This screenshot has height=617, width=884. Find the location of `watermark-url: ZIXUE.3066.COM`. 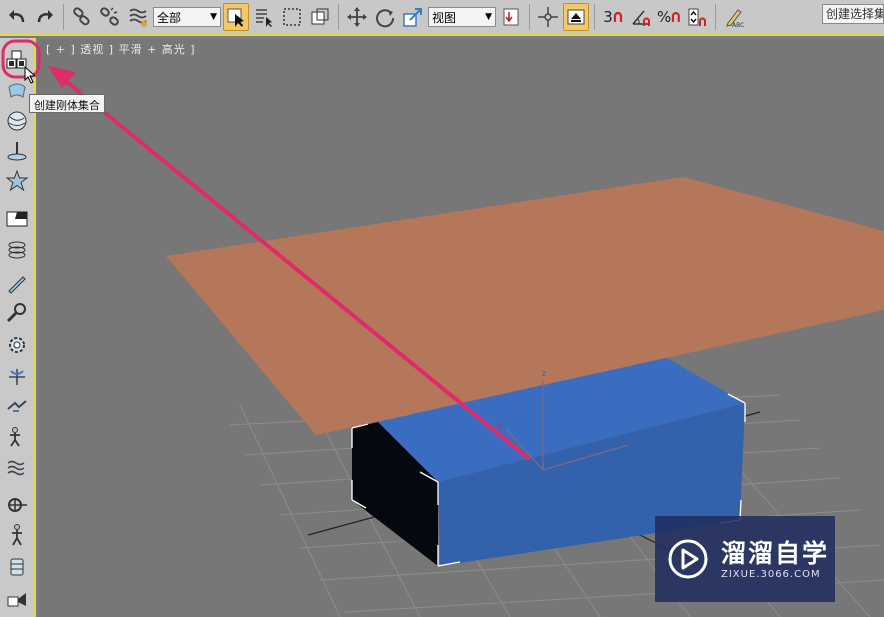

watermark-url: ZIXUE.3066.COM is located at coordinates (771, 574).